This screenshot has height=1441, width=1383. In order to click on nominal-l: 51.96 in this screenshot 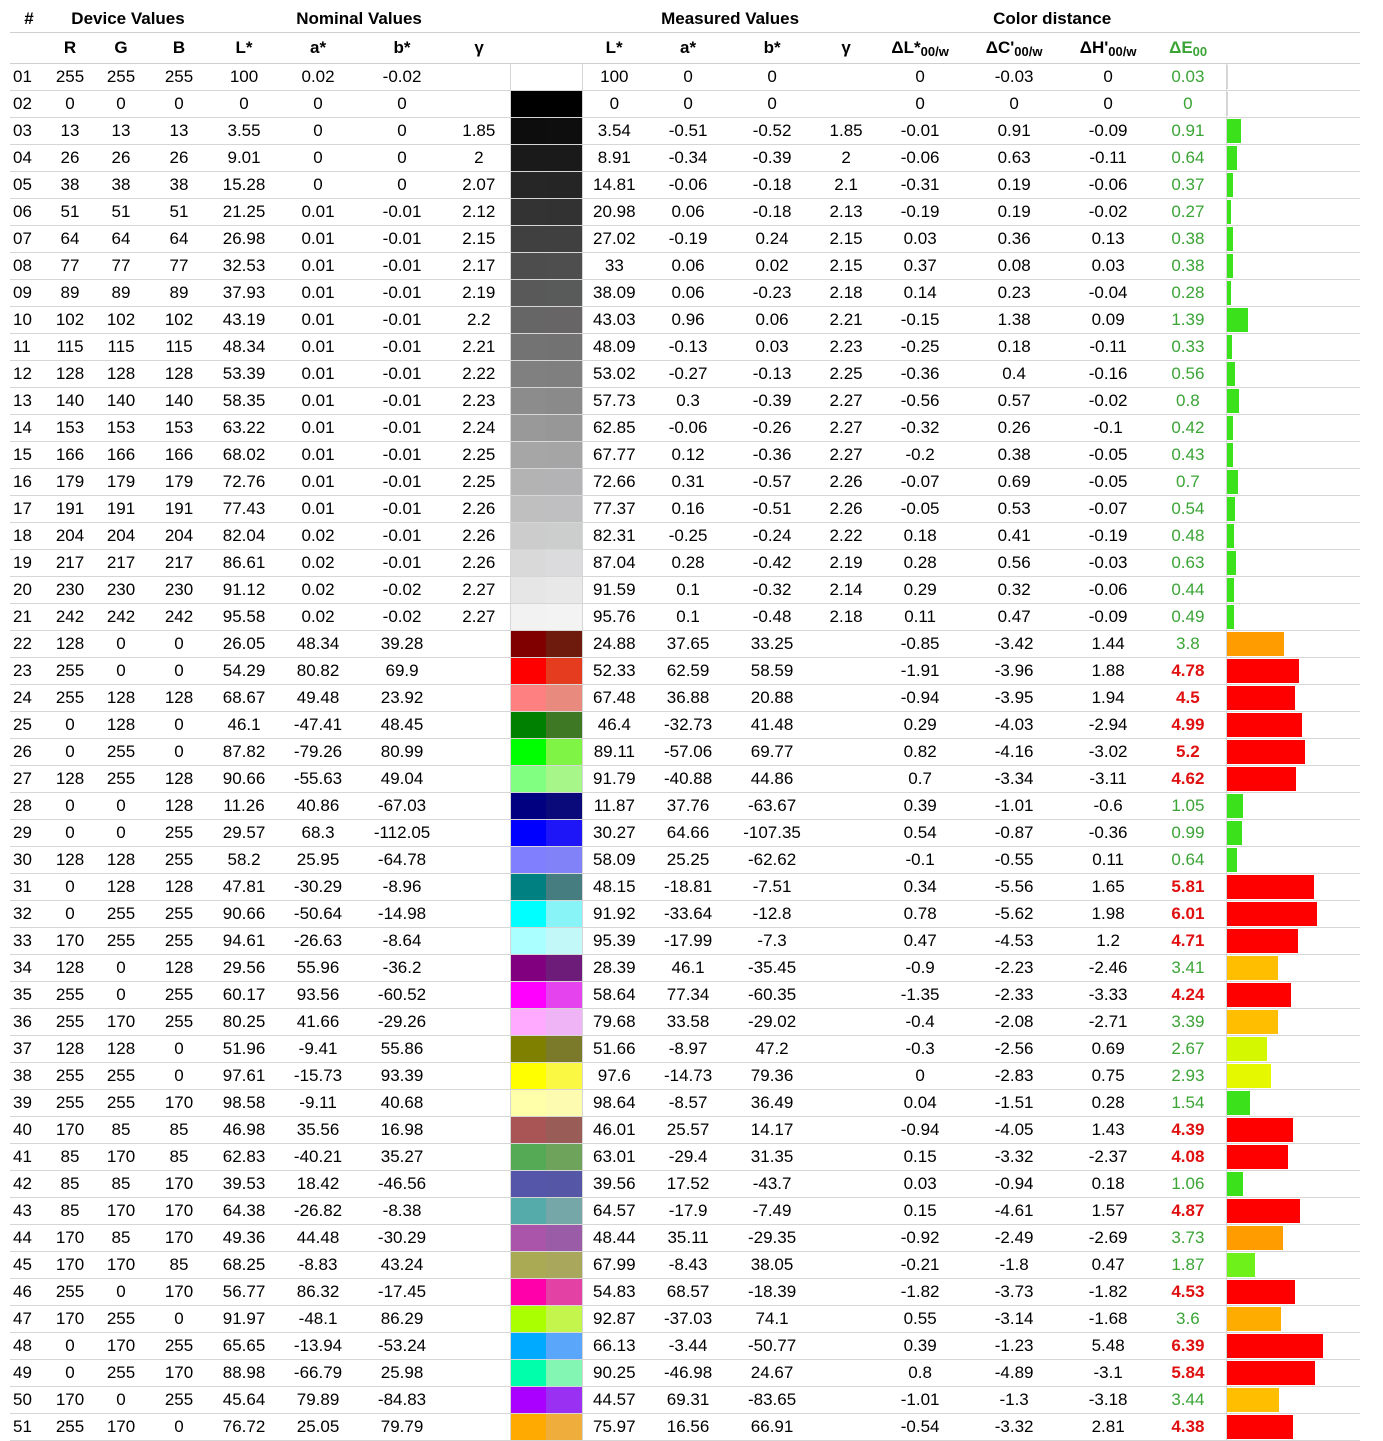, I will do `click(244, 1049)`.